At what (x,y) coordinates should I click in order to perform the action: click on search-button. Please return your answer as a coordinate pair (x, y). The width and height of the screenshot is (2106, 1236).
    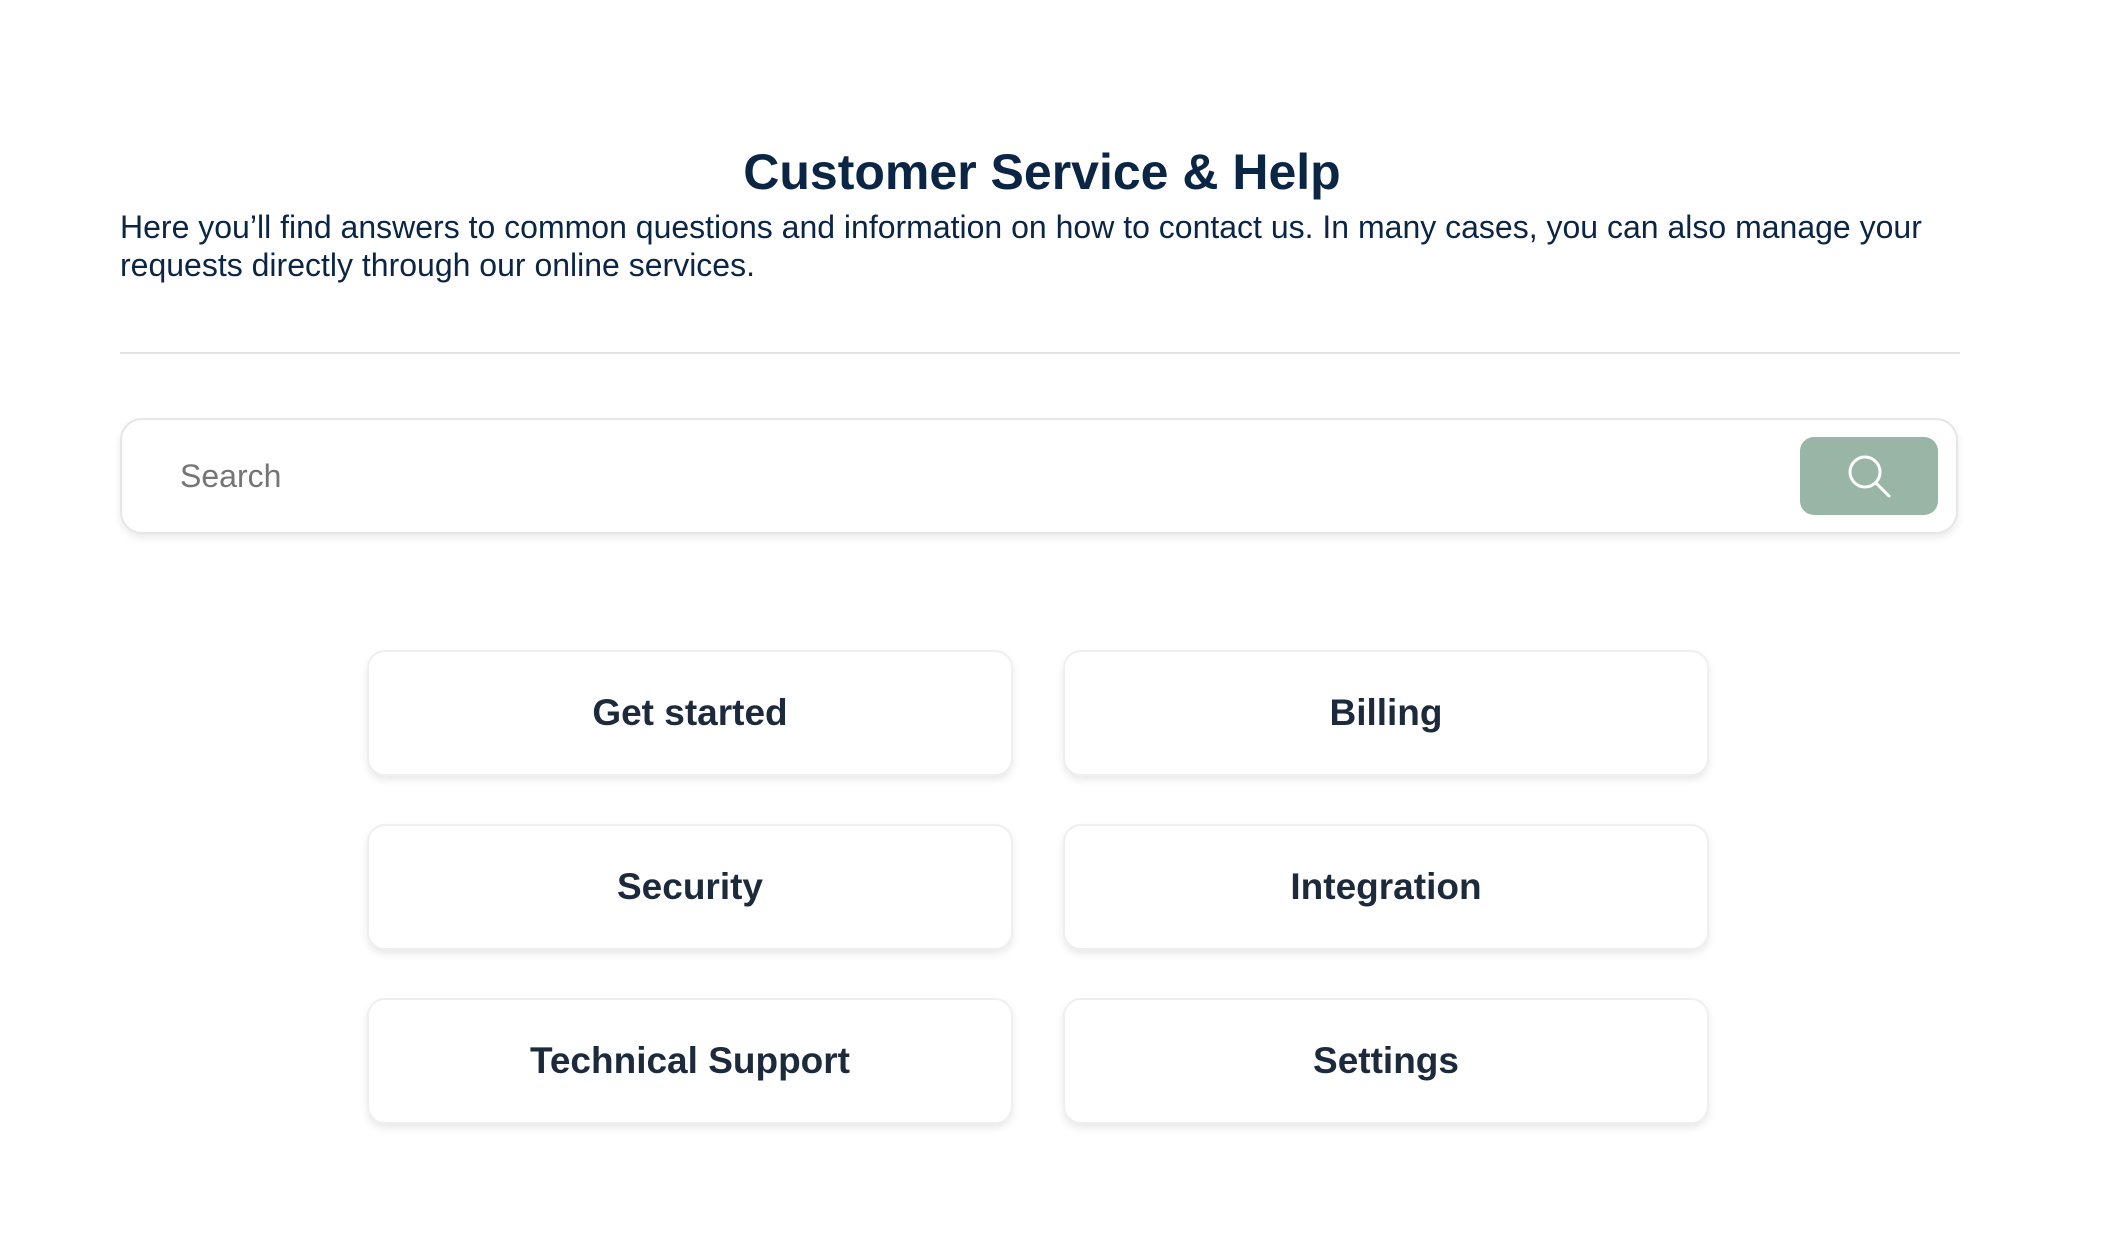
    Looking at the image, I should click on (1869, 476).